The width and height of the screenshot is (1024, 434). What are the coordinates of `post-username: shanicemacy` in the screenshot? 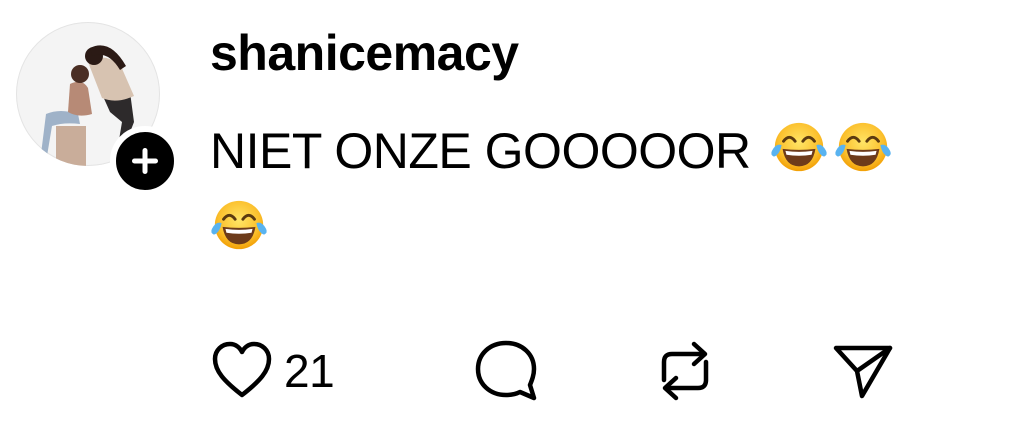 It's located at (364, 53).